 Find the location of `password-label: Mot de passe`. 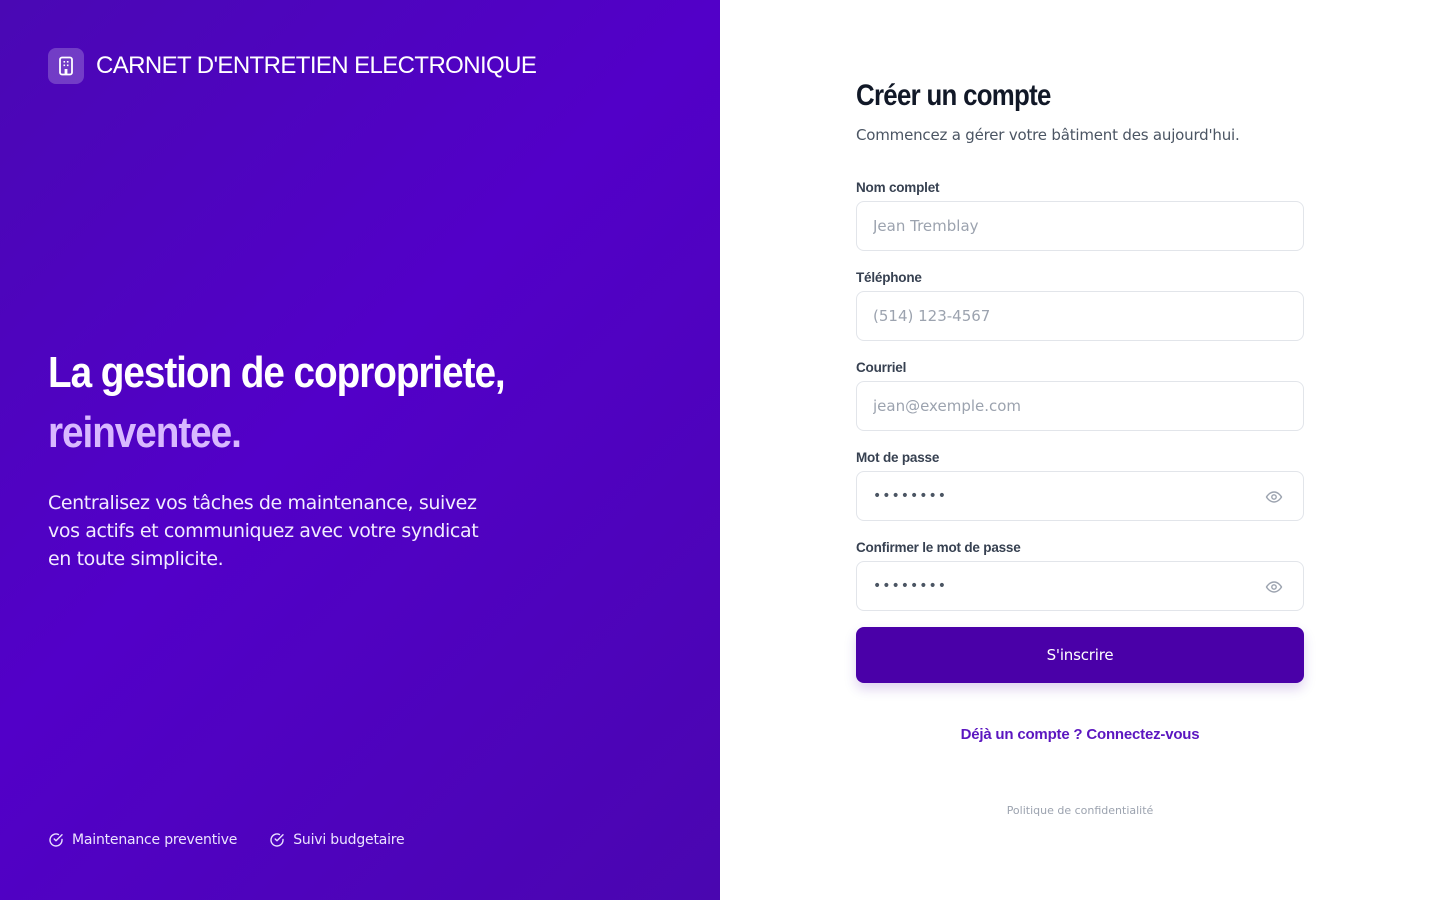

password-label: Mot de passe is located at coordinates (898, 457).